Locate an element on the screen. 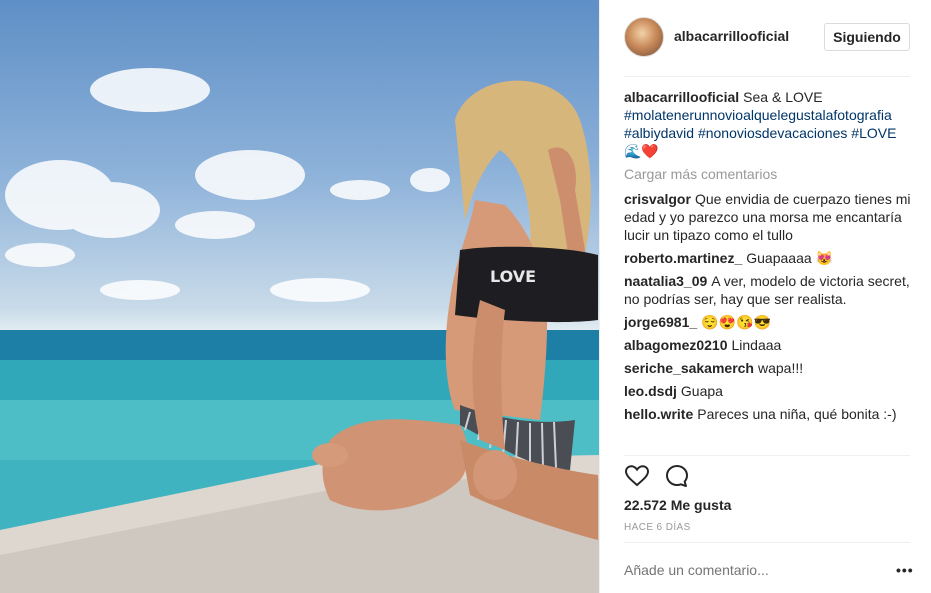  comment-username: albagomez0210 is located at coordinates (676, 345).